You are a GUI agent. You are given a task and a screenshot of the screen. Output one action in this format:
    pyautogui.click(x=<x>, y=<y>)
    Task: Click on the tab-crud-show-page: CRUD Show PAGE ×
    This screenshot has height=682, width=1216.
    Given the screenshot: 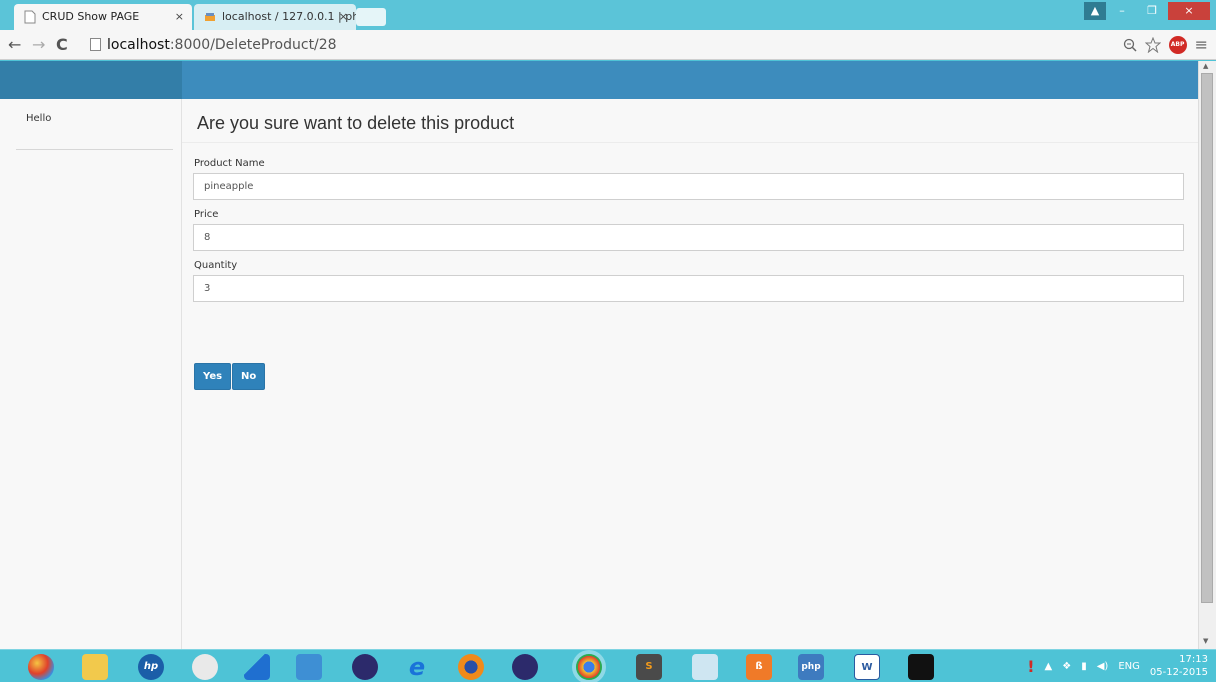 What is the action you would take?
    pyautogui.click(x=103, y=17)
    